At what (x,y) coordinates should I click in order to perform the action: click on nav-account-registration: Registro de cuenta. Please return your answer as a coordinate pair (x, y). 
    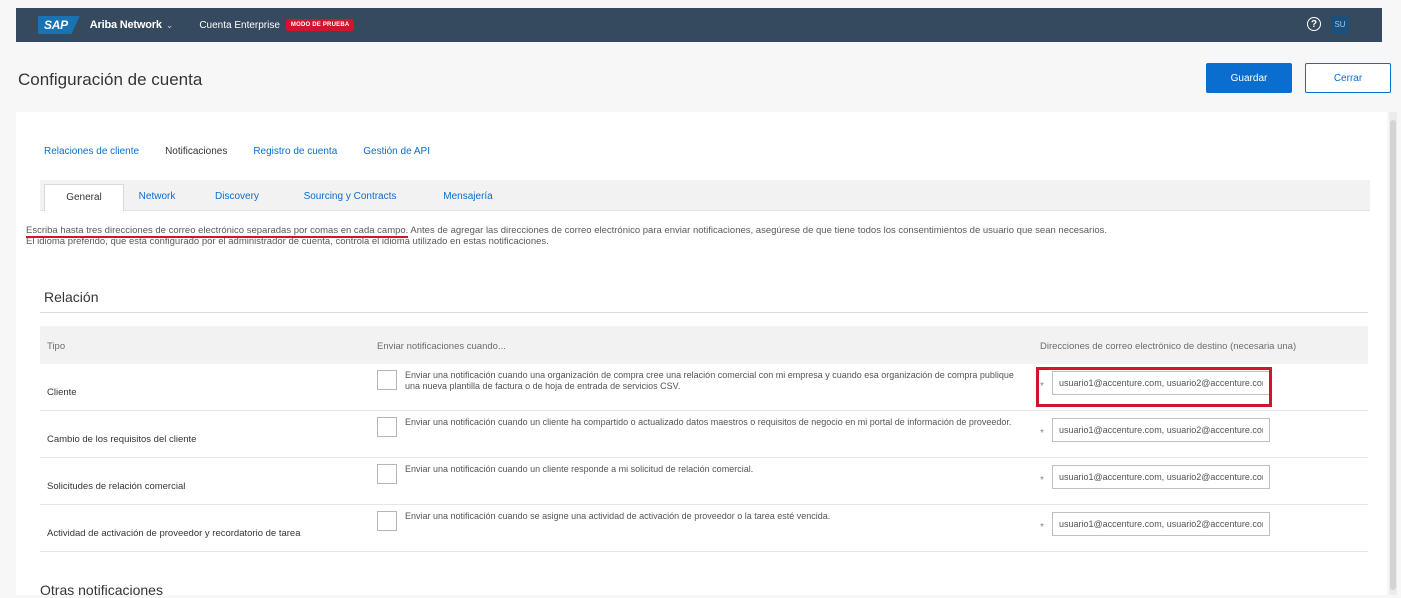
    Looking at the image, I should click on (295, 151).